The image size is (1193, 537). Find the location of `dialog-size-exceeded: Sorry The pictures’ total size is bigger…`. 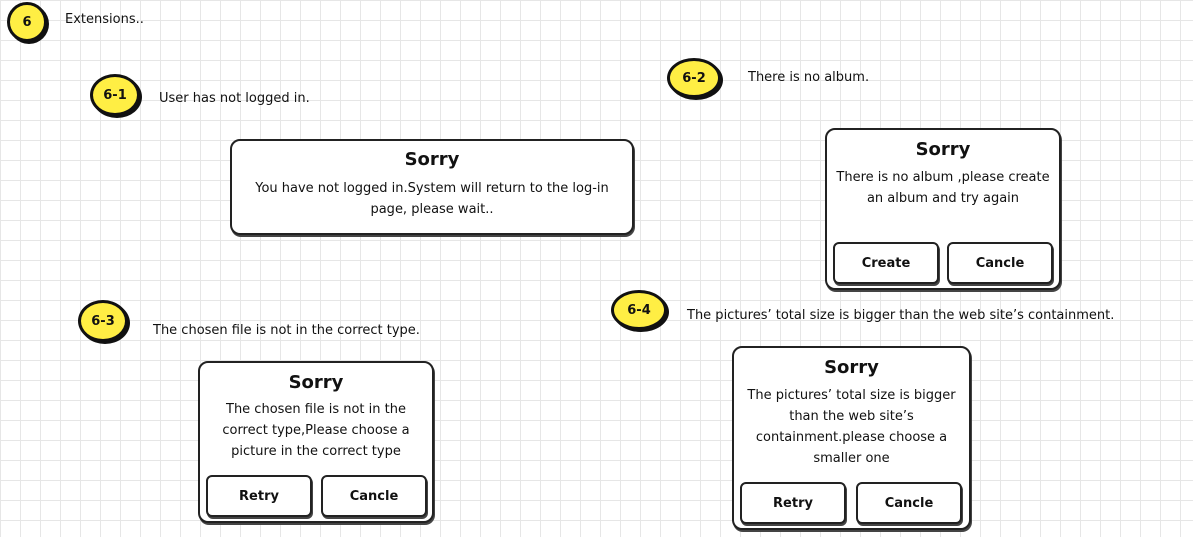

dialog-size-exceeded: Sorry The pictures’ total size is bigger… is located at coordinates (851, 438).